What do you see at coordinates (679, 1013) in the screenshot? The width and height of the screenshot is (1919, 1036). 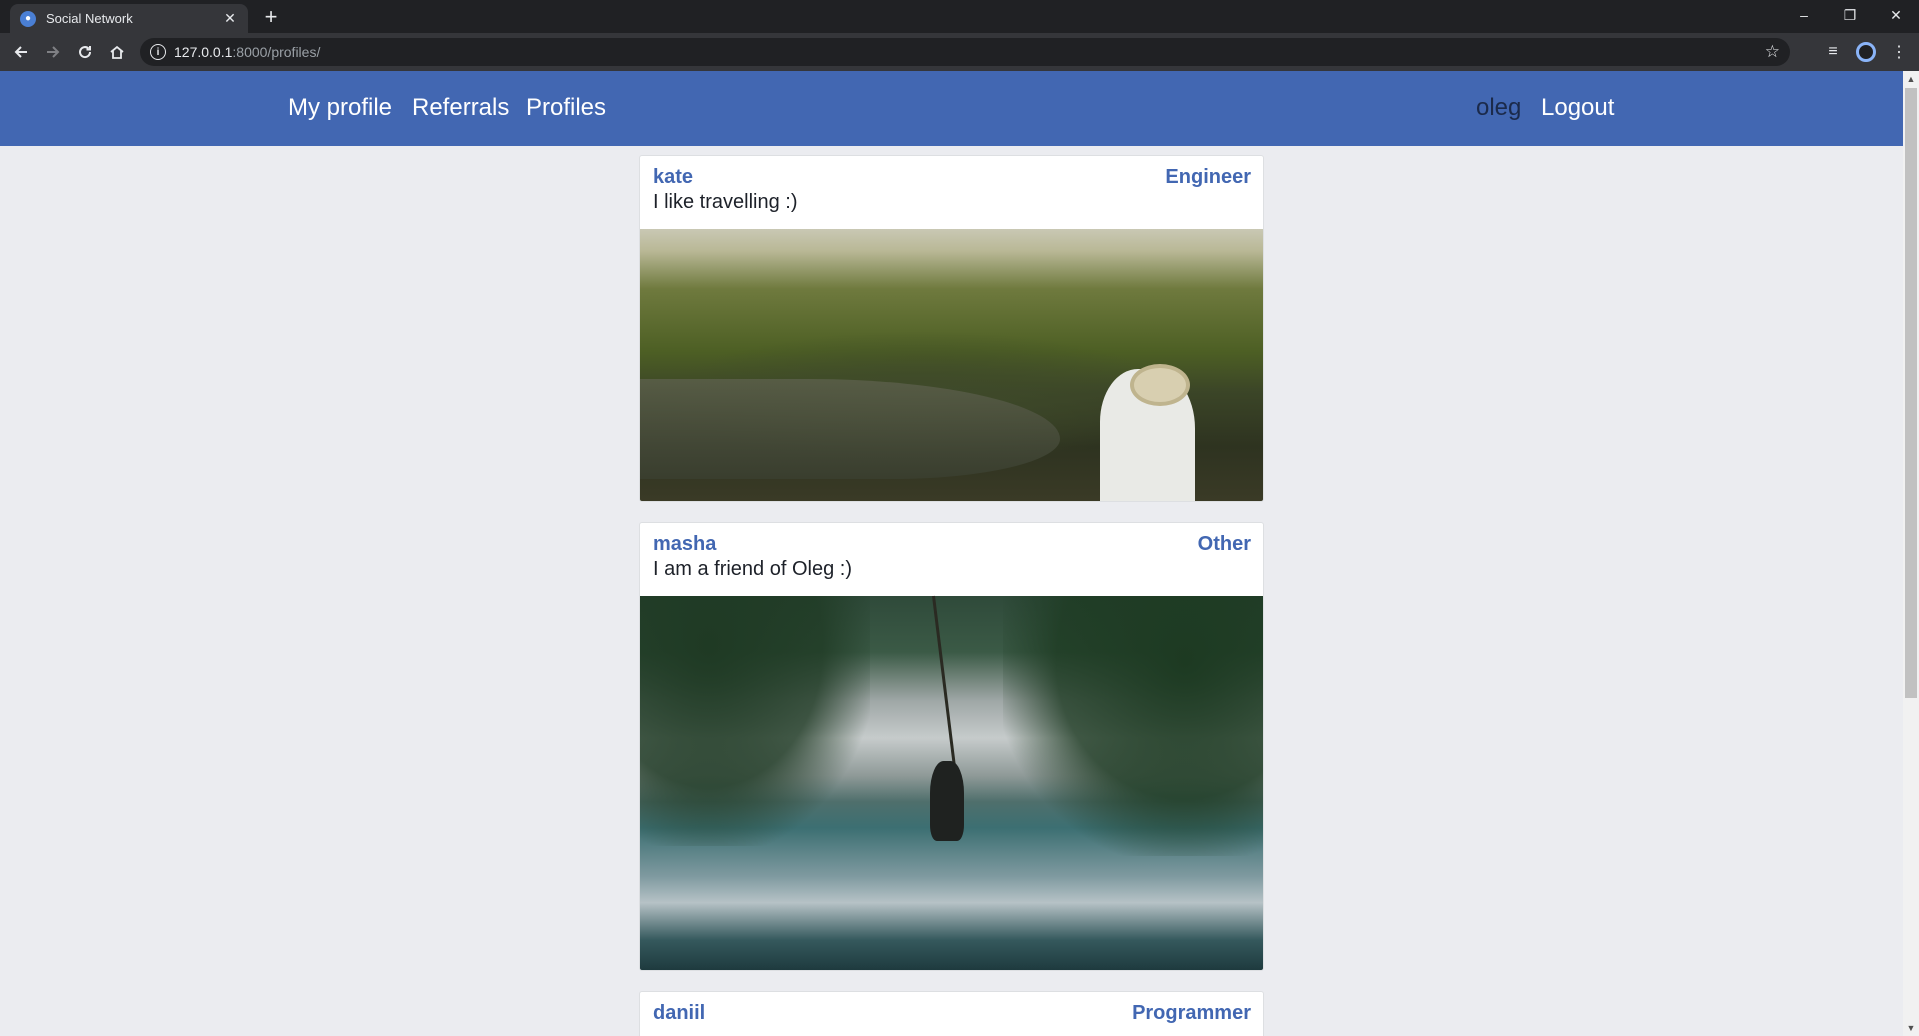 I see `profile-name-link: daniil` at bounding box center [679, 1013].